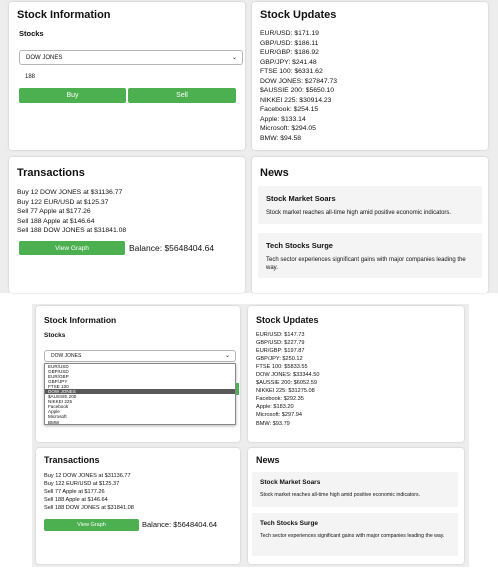 This screenshot has width=498, height=573. What do you see at coordinates (291, 72) in the screenshot?
I see `stock-update-line: FTSE 100: $6331.62` at bounding box center [291, 72].